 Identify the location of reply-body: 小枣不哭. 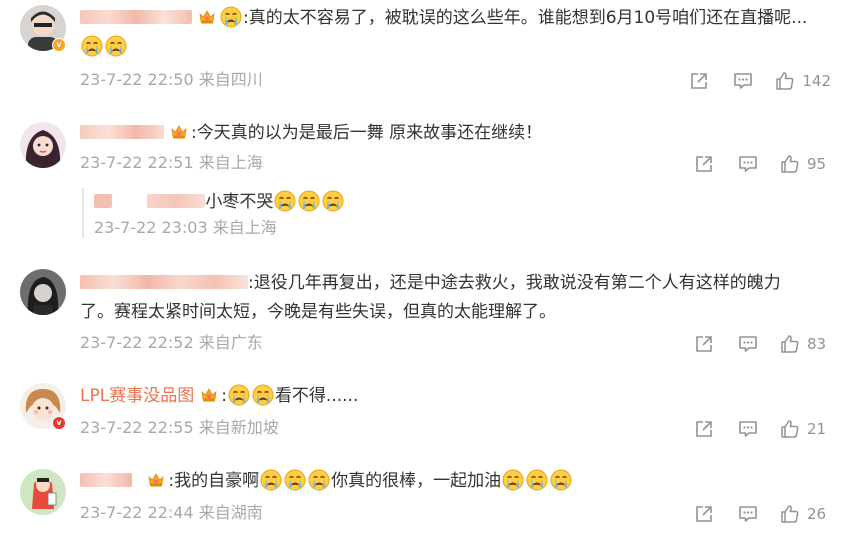
(239, 202).